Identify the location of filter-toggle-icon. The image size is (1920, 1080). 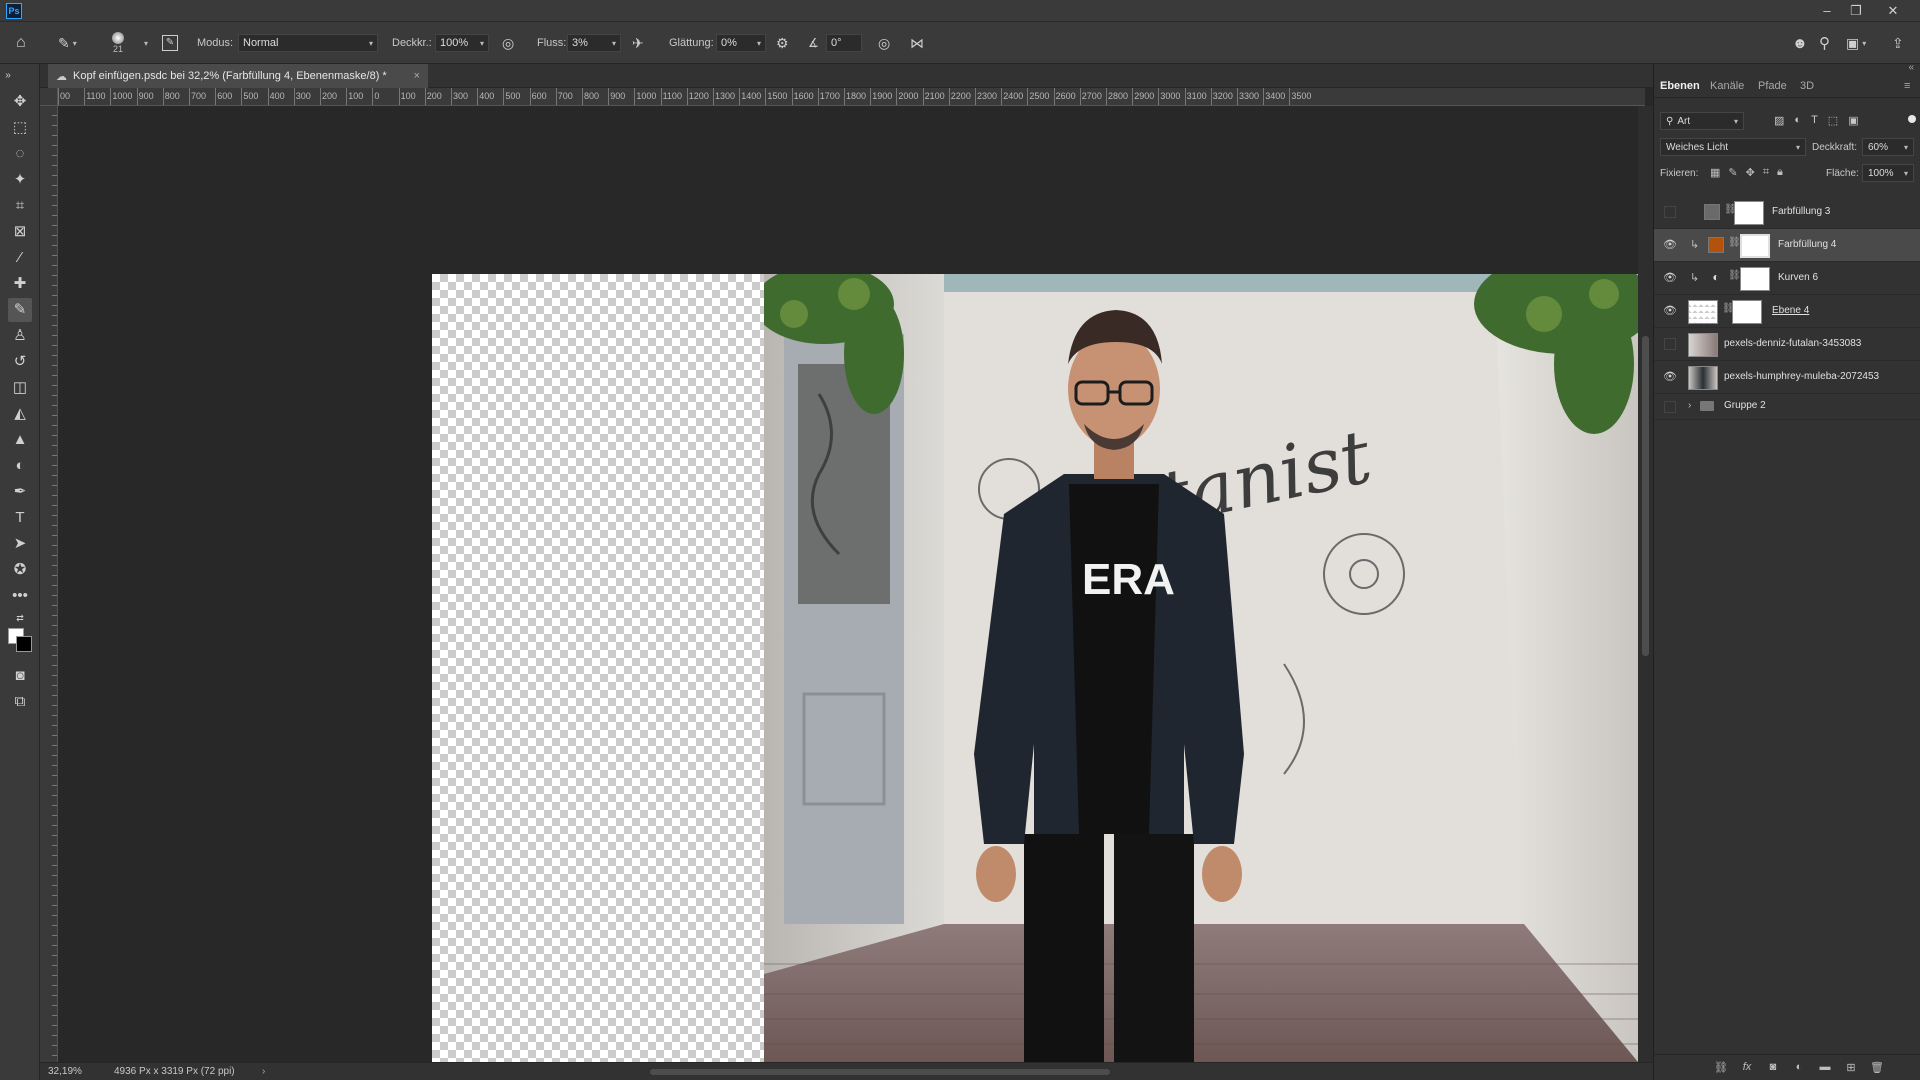
(1912, 119).